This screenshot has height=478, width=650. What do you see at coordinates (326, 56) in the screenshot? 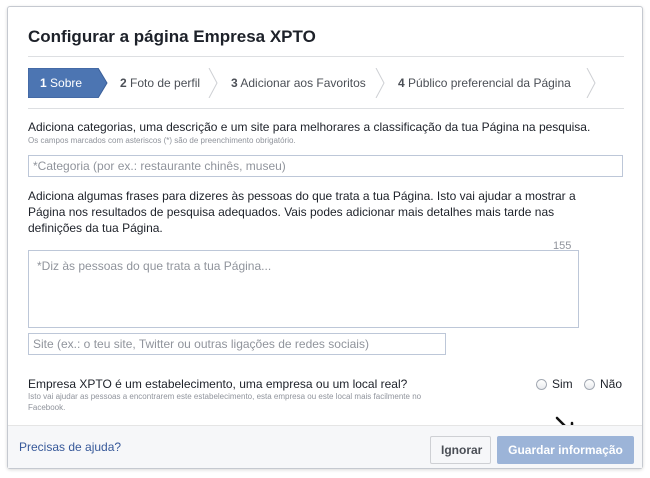
I see `title-divider` at bounding box center [326, 56].